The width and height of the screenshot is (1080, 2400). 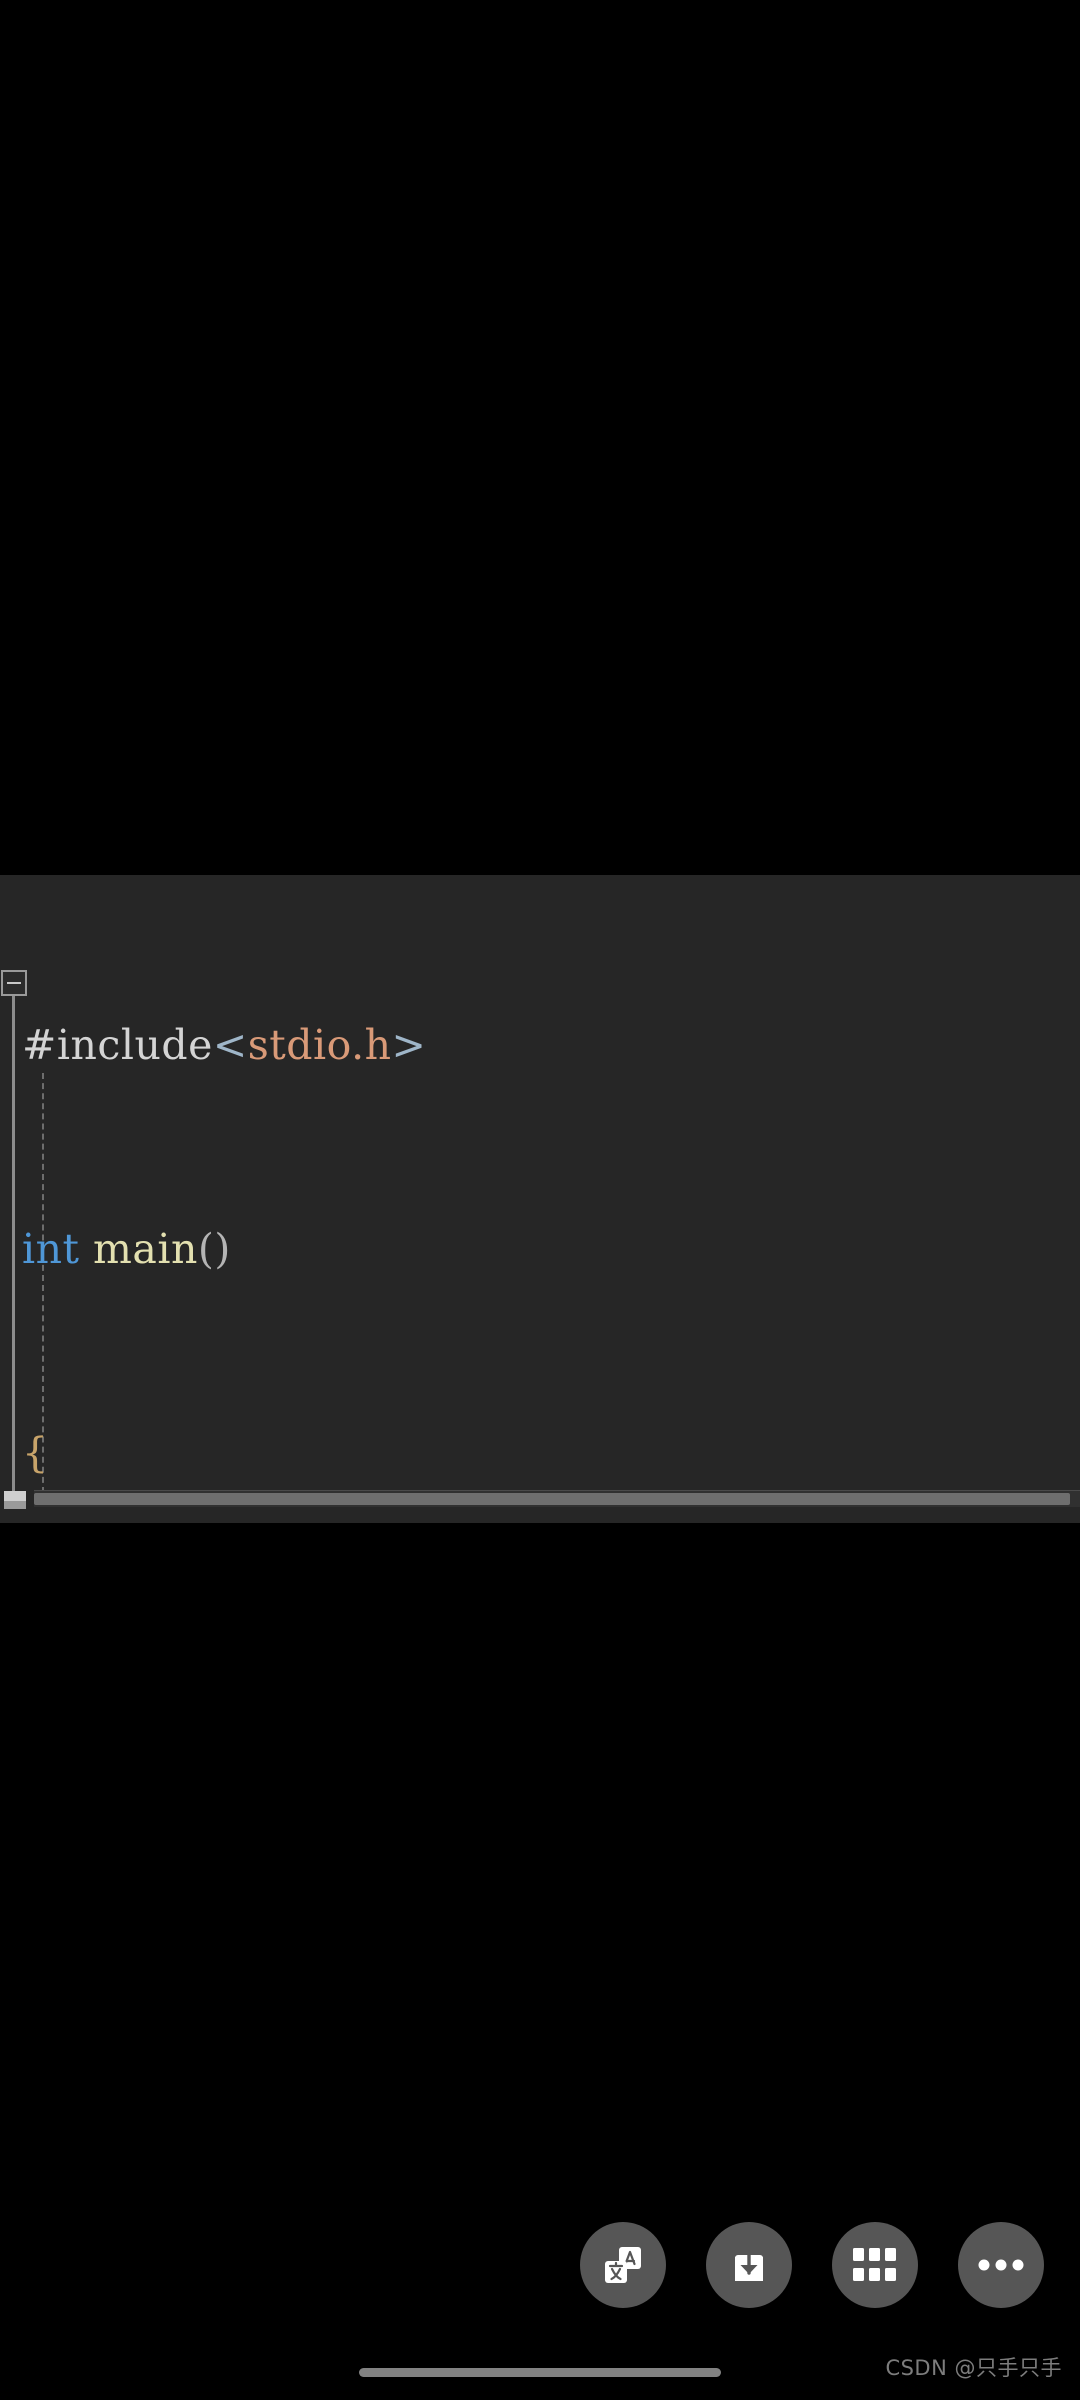 I want to click on grid-apps-icon, so click(x=875, y=2265).